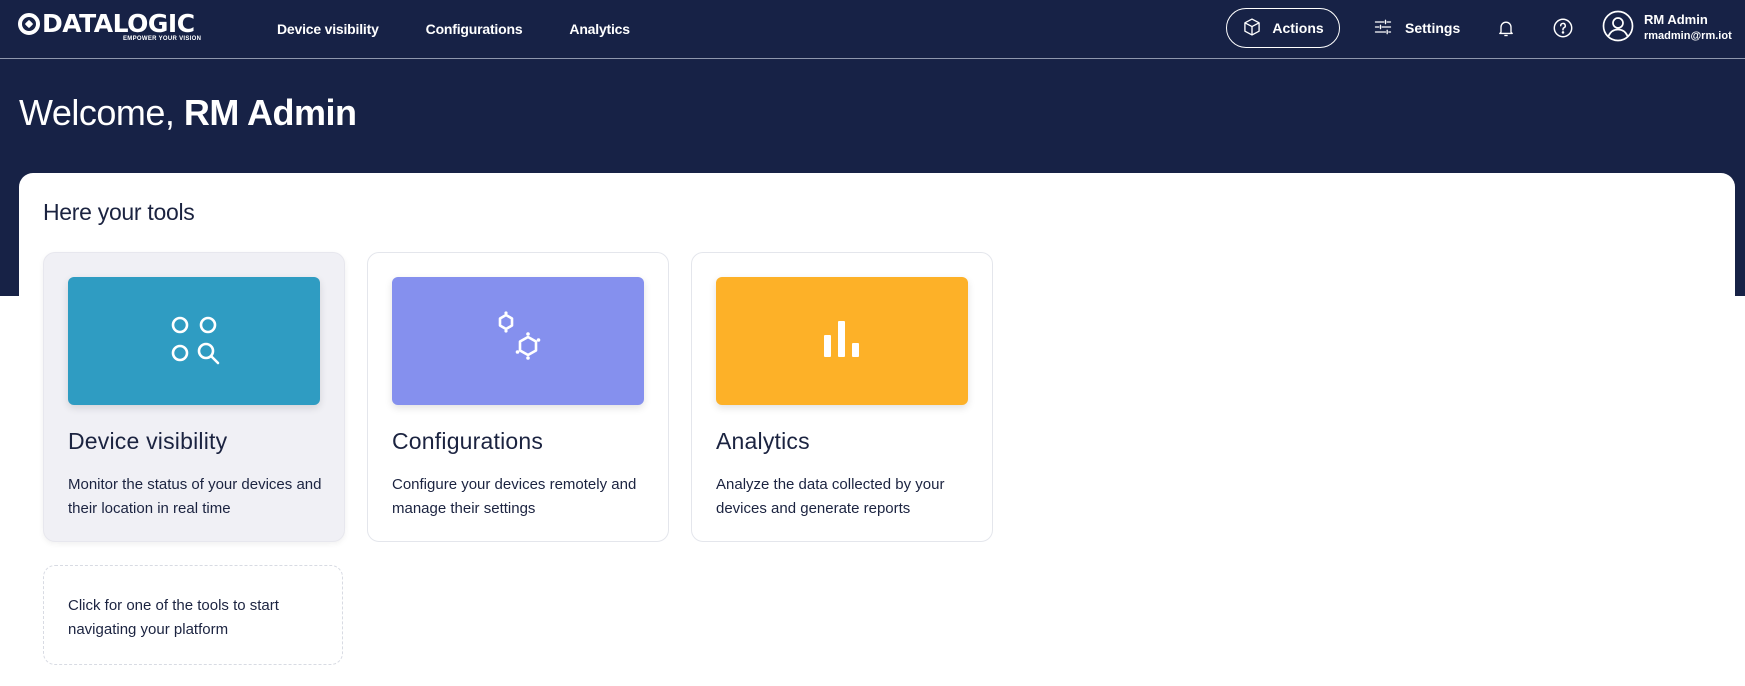 The image size is (1745, 686). I want to click on device-search-icon, so click(194, 341).